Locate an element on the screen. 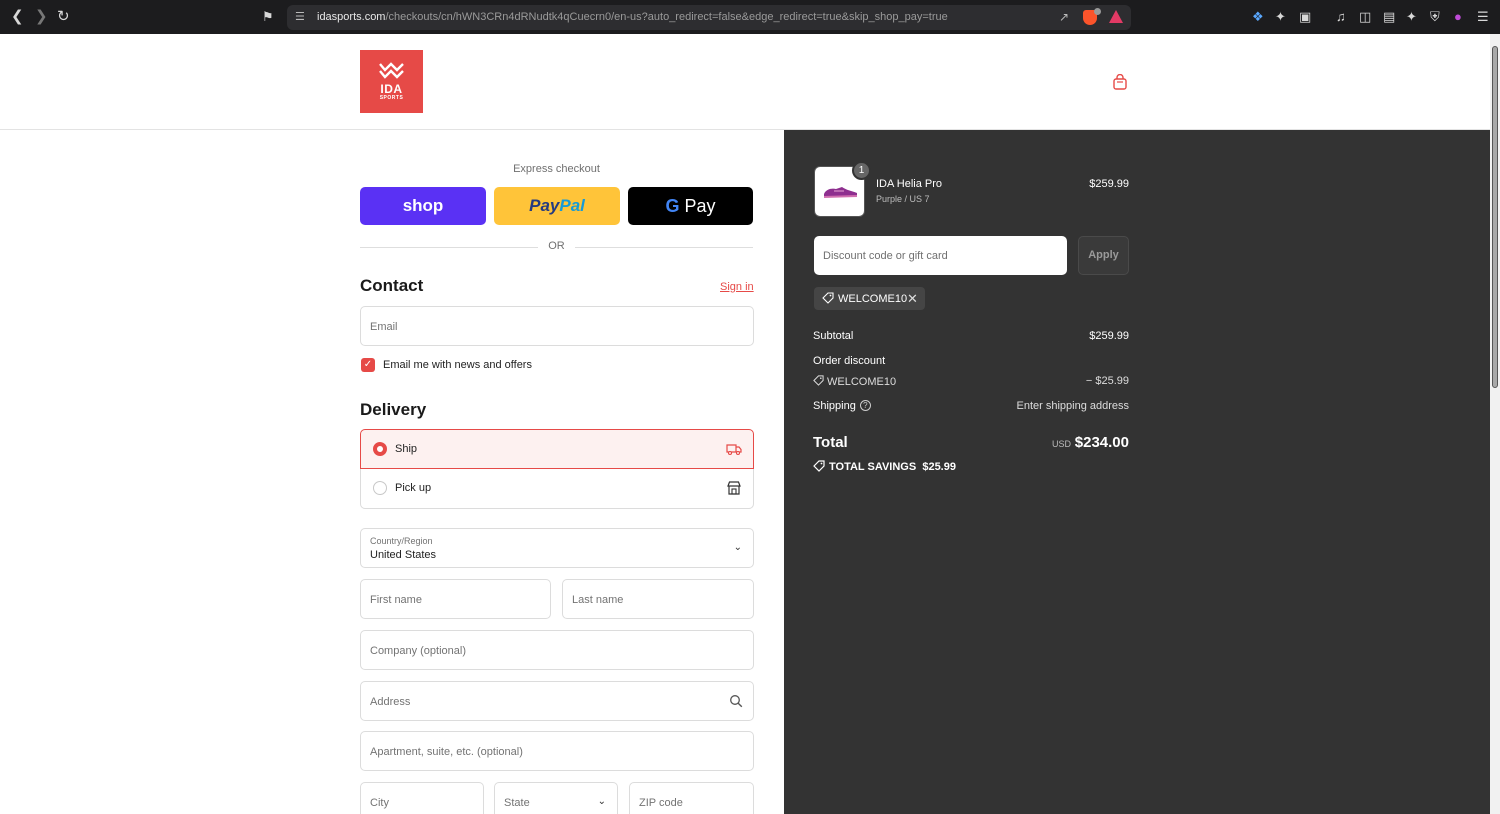  subtotal-value: $259.99 is located at coordinates (1109, 336).